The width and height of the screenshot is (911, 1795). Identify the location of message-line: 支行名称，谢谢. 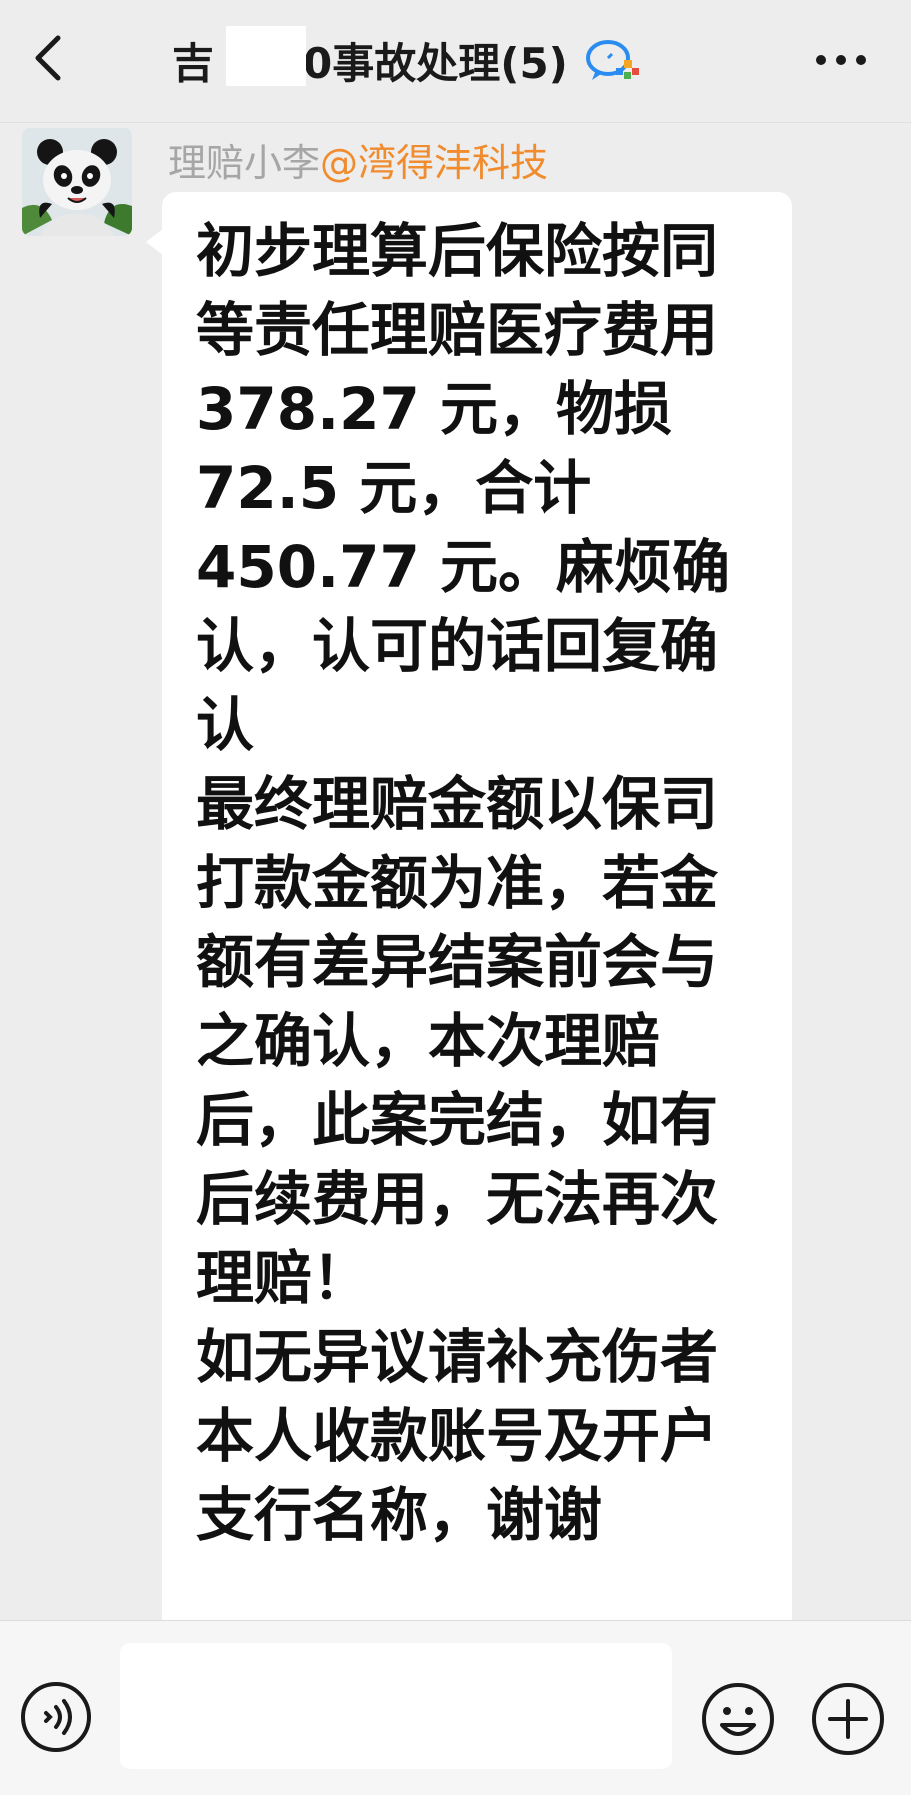
(399, 1515).